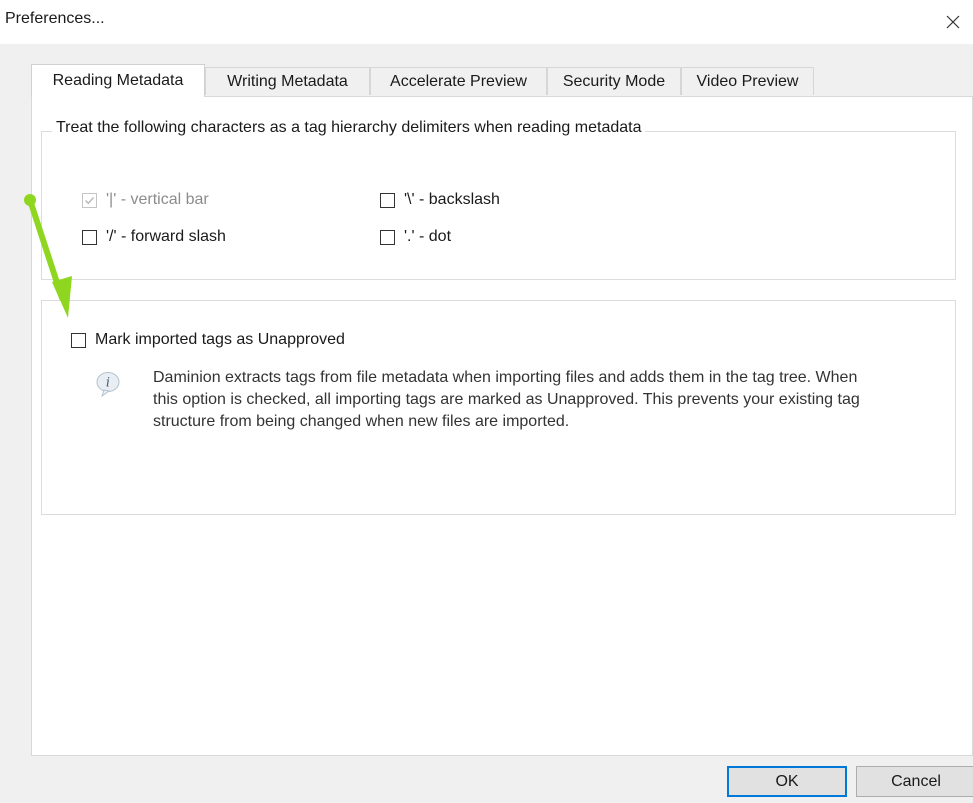 This screenshot has height=803, width=973. What do you see at coordinates (118, 80) in the screenshot?
I see `tab-reading-metadata: Reading Metadata` at bounding box center [118, 80].